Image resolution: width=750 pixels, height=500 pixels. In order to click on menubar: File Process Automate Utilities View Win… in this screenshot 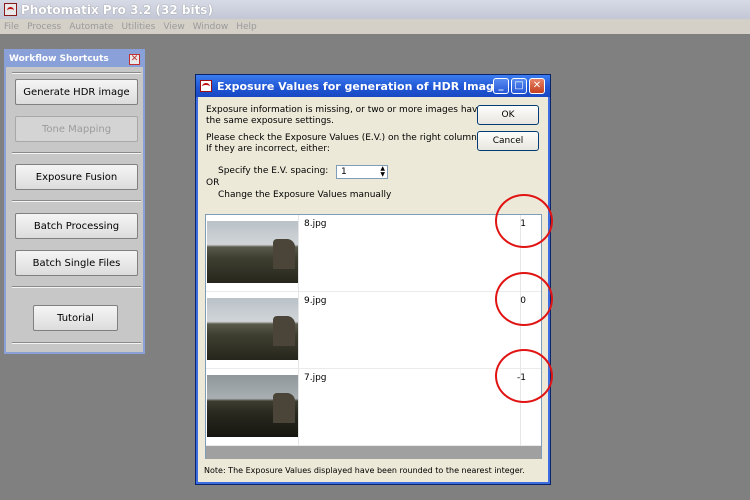, I will do `click(375, 26)`.